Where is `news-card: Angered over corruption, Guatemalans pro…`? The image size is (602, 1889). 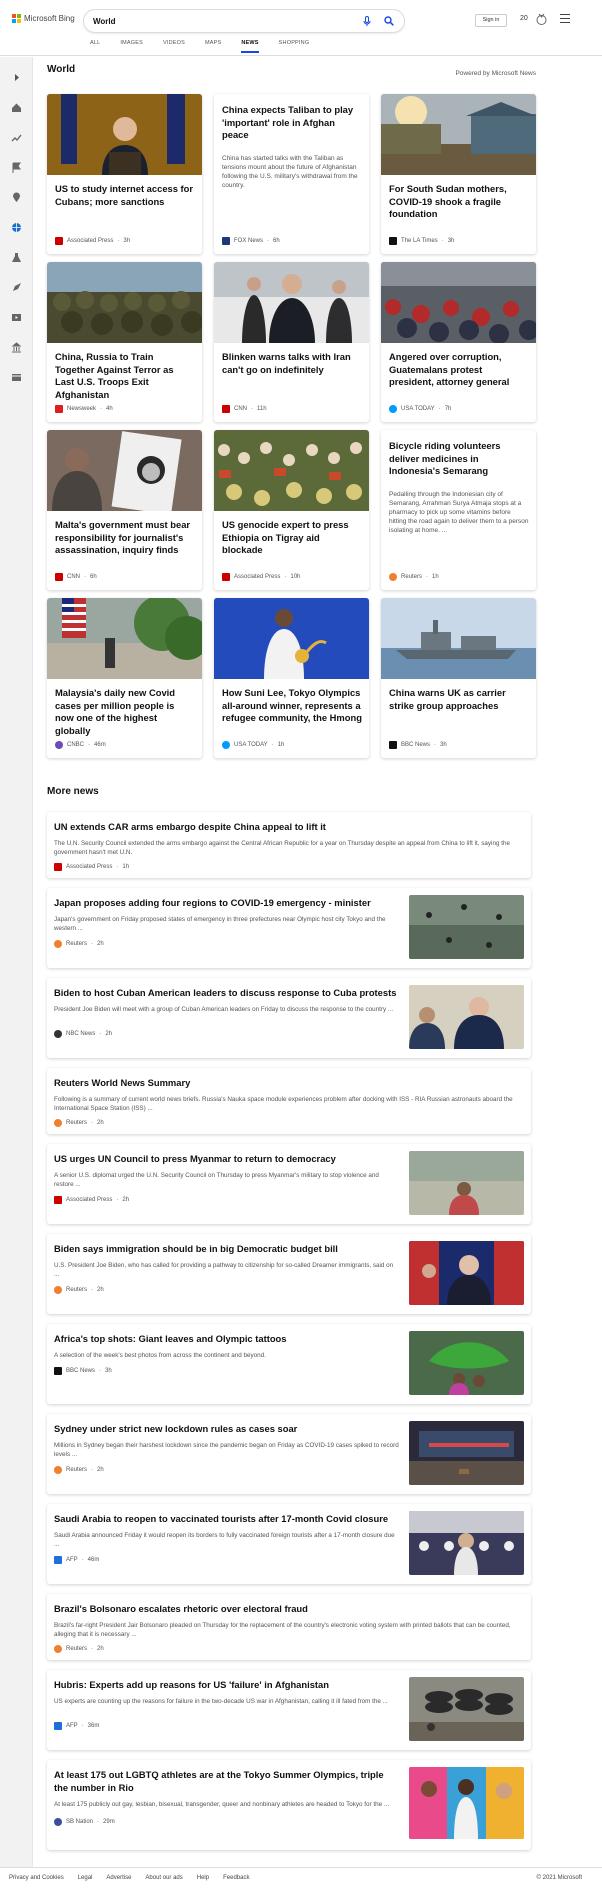 news-card: Angered over corruption, Guatemalans pro… is located at coordinates (458, 342).